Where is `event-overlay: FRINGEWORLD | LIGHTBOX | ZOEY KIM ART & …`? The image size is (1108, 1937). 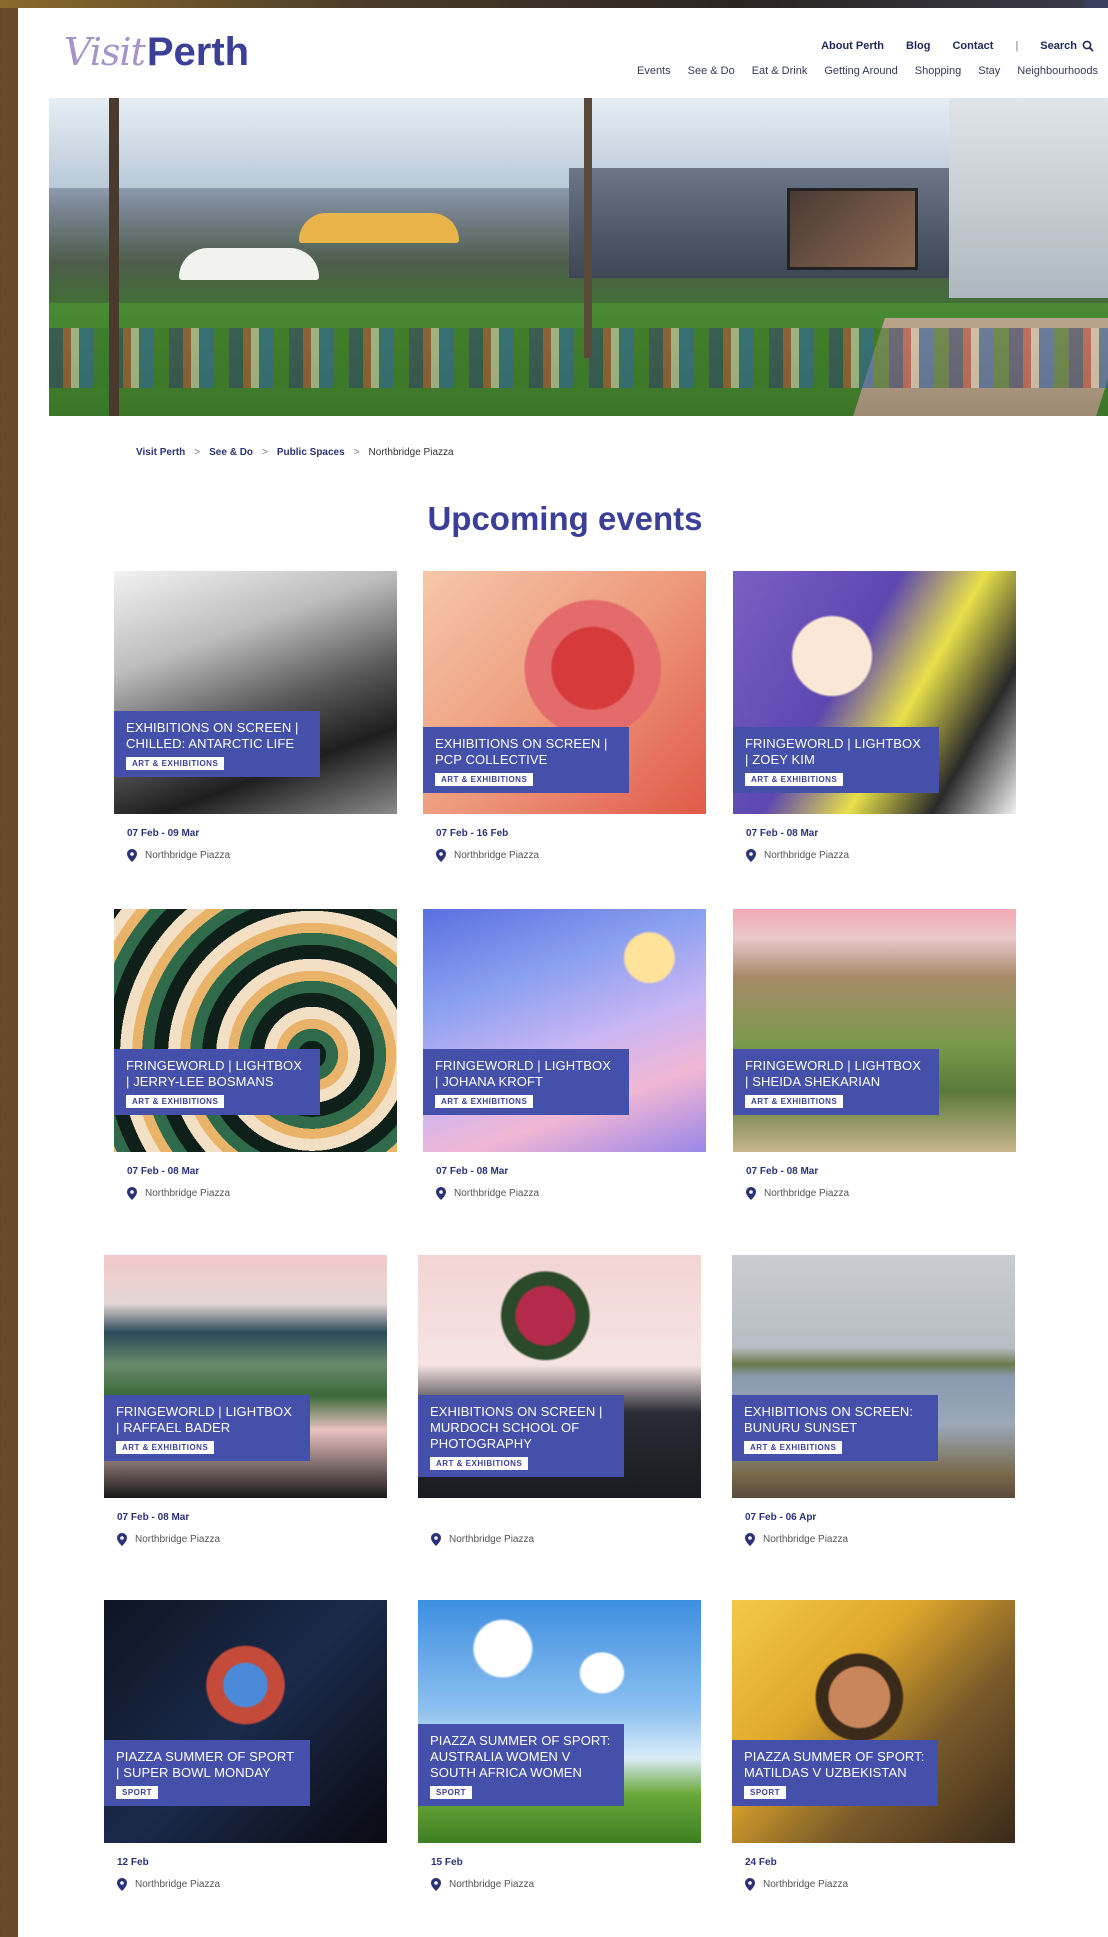
event-overlay: FRINGEWORLD | LIGHTBOX | ZOEY KIM ART & … is located at coordinates (836, 760).